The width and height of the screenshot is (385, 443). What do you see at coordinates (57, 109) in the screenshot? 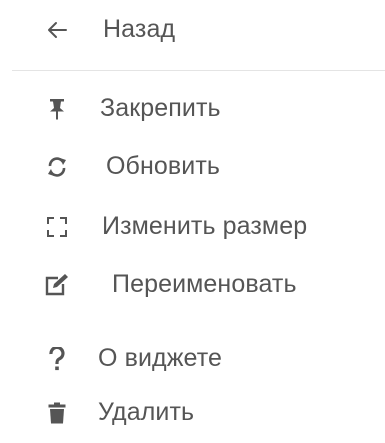
I see `pin-icon` at bounding box center [57, 109].